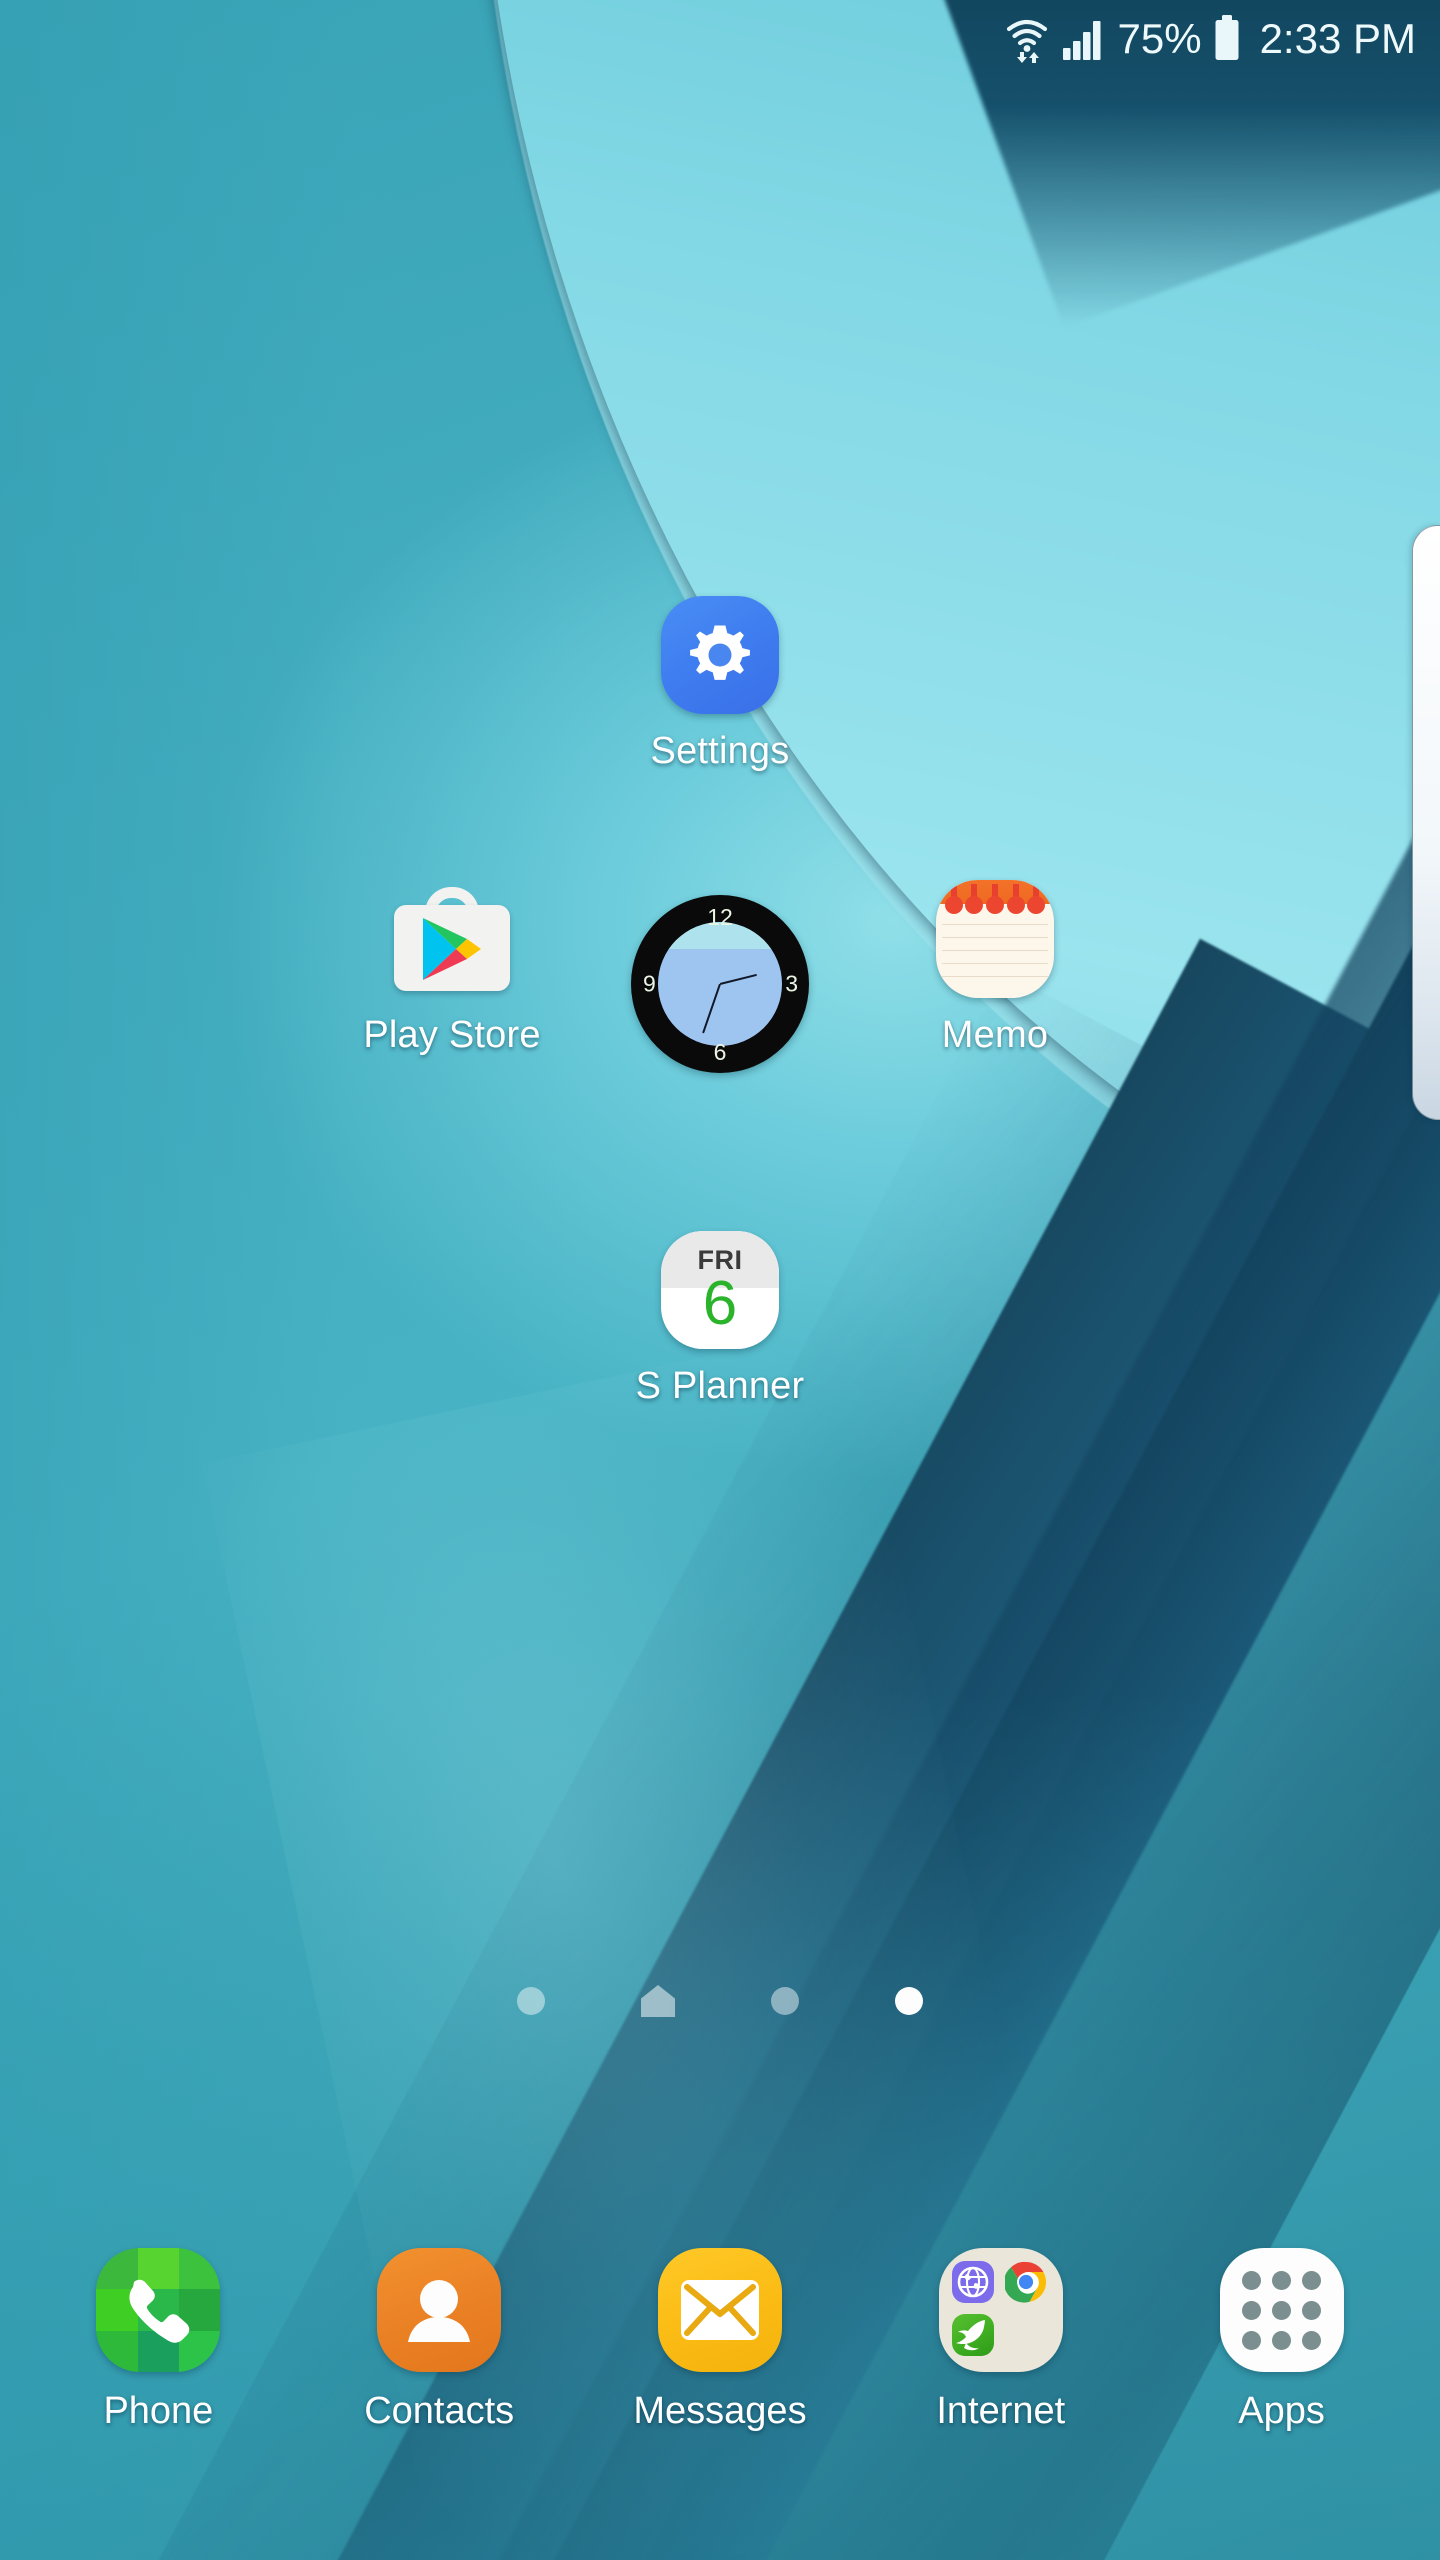 Image resolution: width=1440 pixels, height=2560 pixels. I want to click on dock-item-contacts: Contacts, so click(439, 2340).